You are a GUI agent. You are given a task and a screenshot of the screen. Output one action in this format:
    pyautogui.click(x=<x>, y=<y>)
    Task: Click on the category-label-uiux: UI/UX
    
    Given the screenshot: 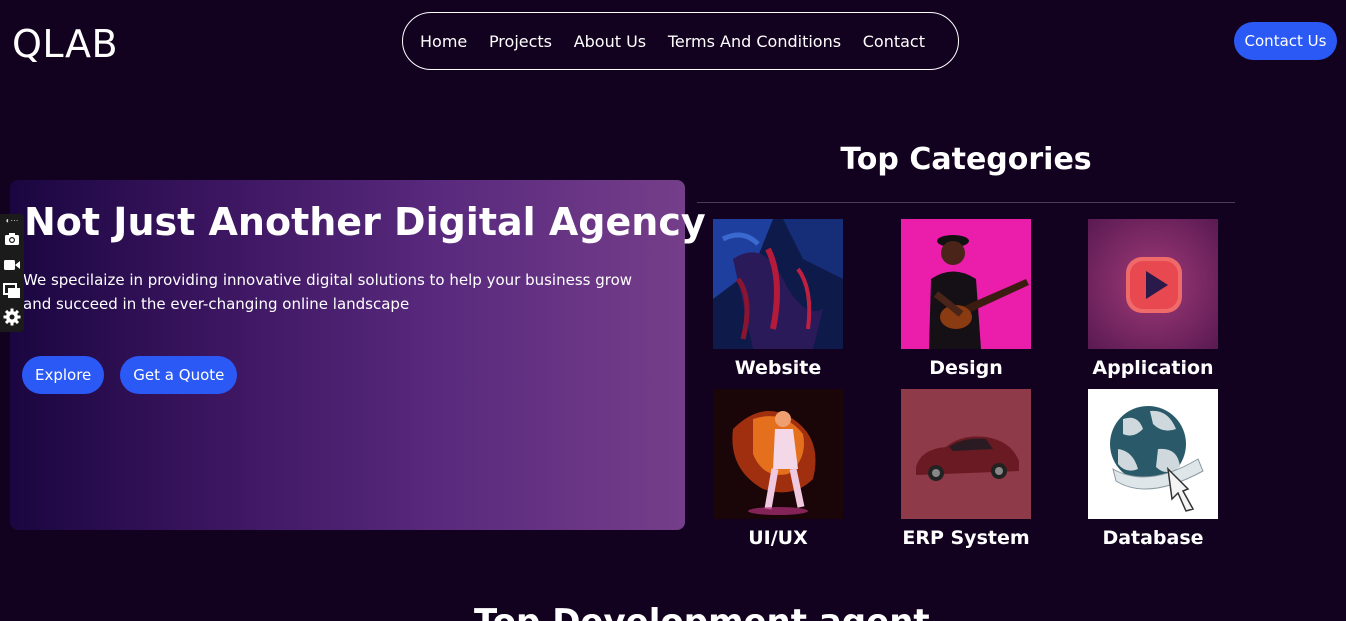 What is the action you would take?
    pyautogui.click(x=778, y=538)
    